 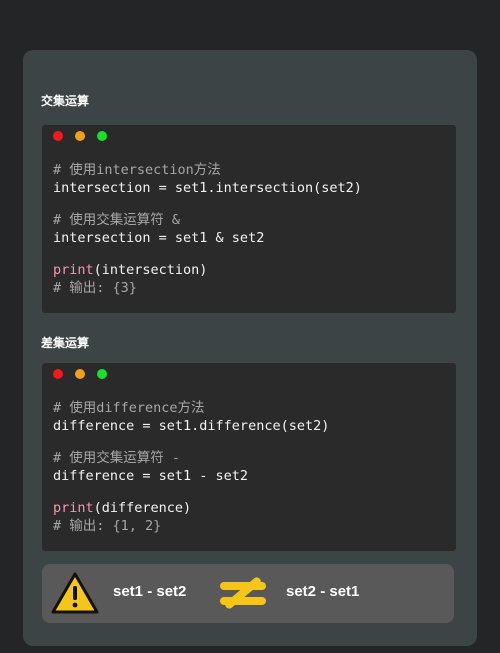 What do you see at coordinates (107, 525) in the screenshot?
I see `code-output-comment: # 输出: {1, 2}` at bounding box center [107, 525].